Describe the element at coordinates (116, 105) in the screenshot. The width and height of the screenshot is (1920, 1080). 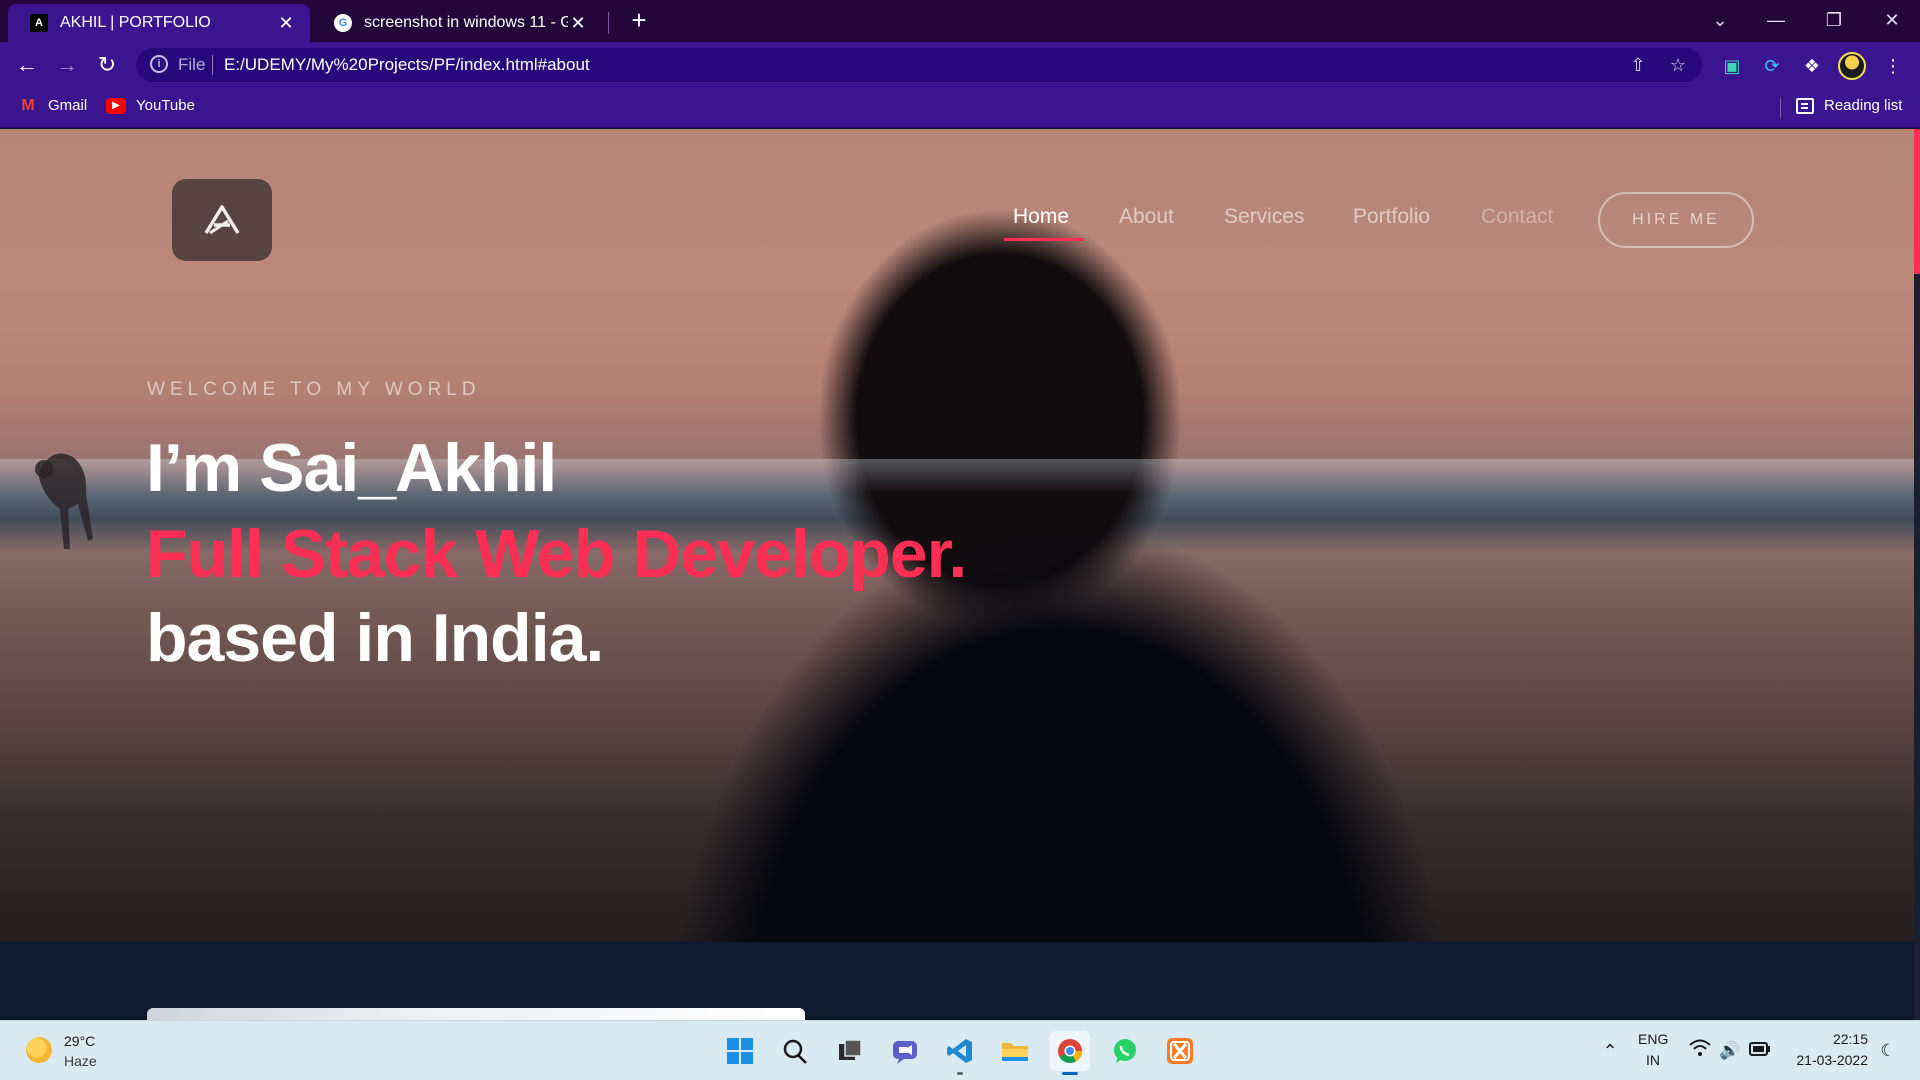
I see `youtube-icon: ▶` at that location.